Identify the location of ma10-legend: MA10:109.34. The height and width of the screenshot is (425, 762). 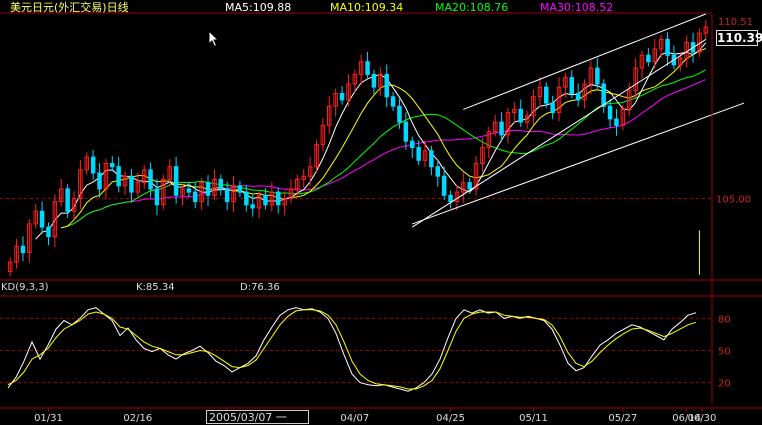
(367, 7).